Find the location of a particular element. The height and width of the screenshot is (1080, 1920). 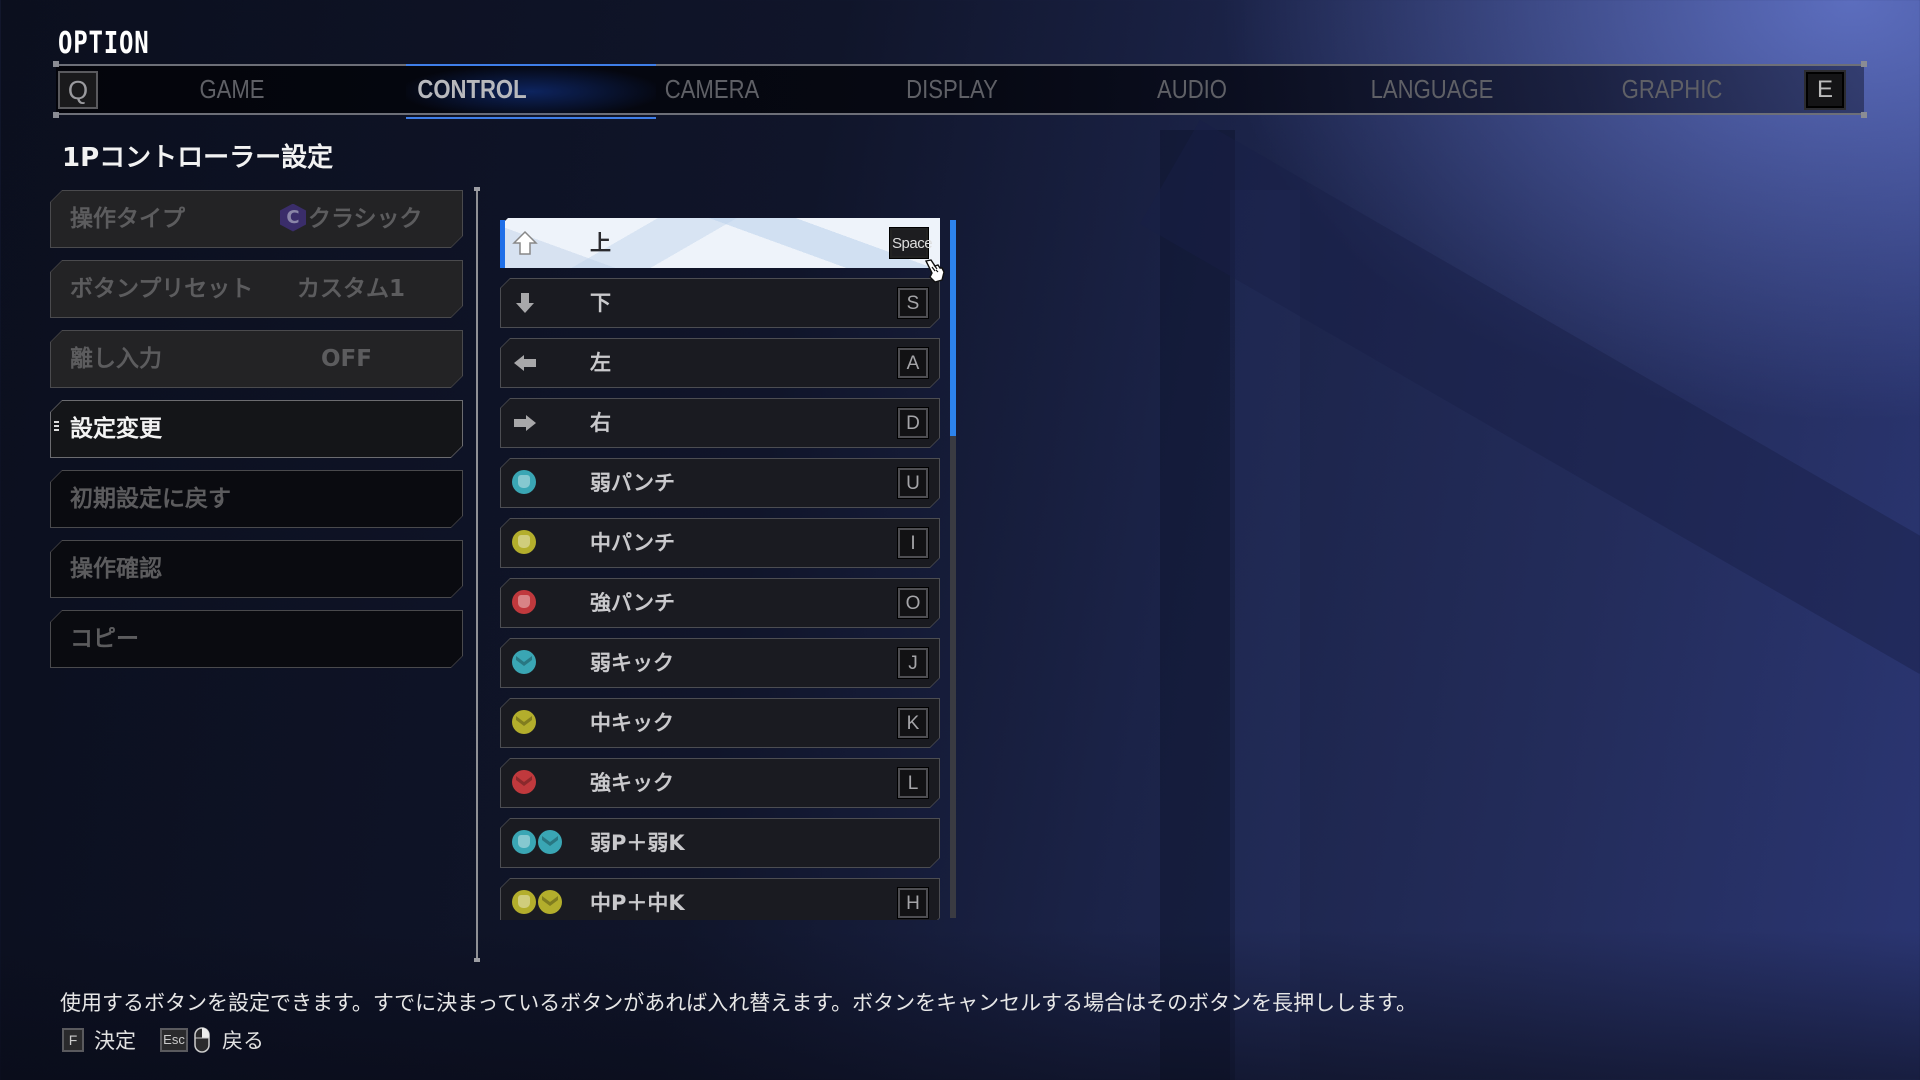

binding-row-light-punch-light-kick: 弱P＋弱K is located at coordinates (720, 843).